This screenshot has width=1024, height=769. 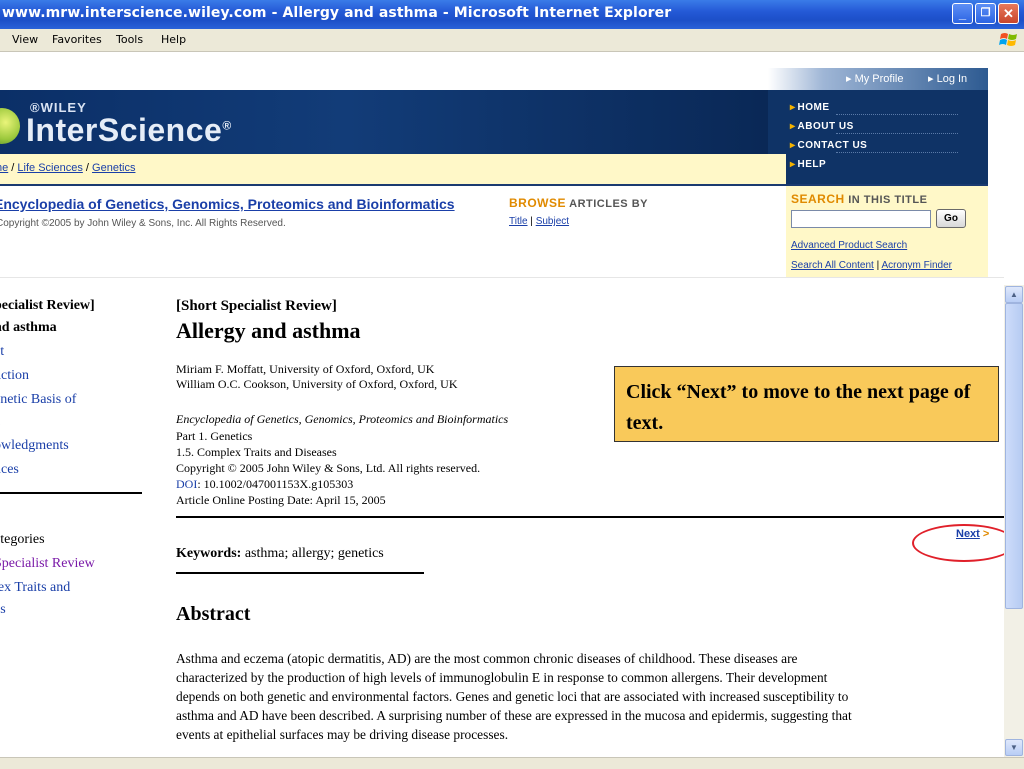 I want to click on article-divider, so click(x=590, y=517).